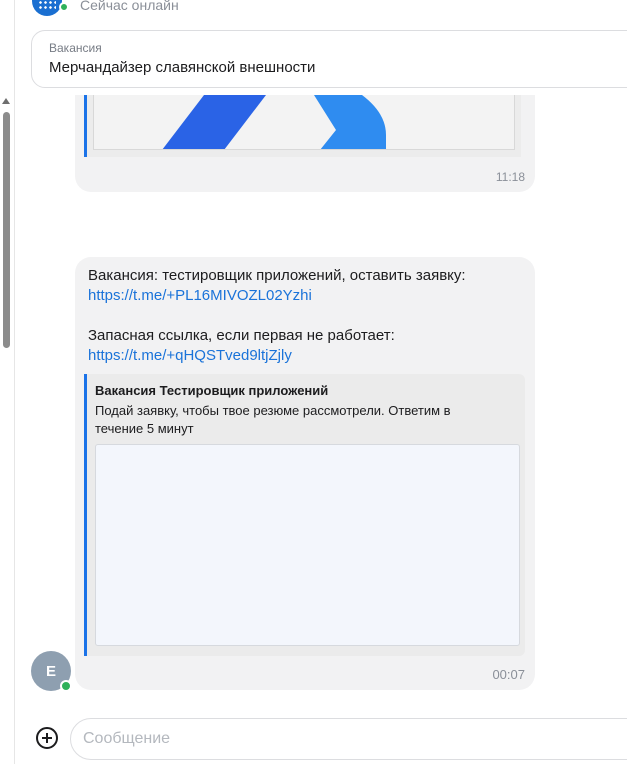  I want to click on message-time: 11:18, so click(510, 177).